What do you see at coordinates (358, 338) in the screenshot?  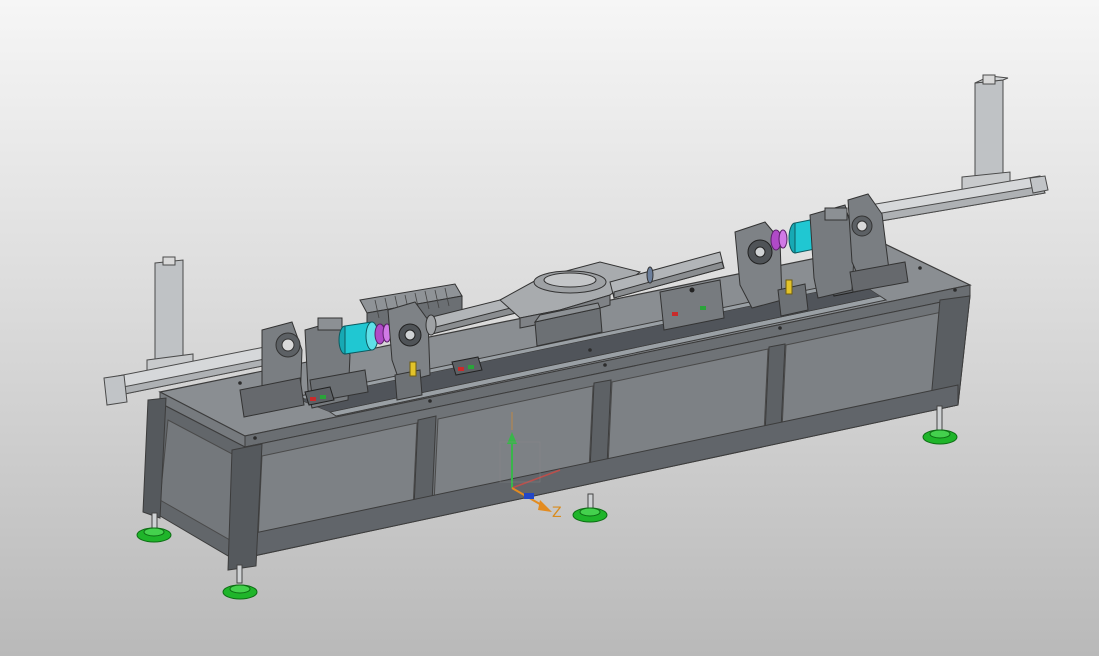 I see `left-cyan-flange` at bounding box center [358, 338].